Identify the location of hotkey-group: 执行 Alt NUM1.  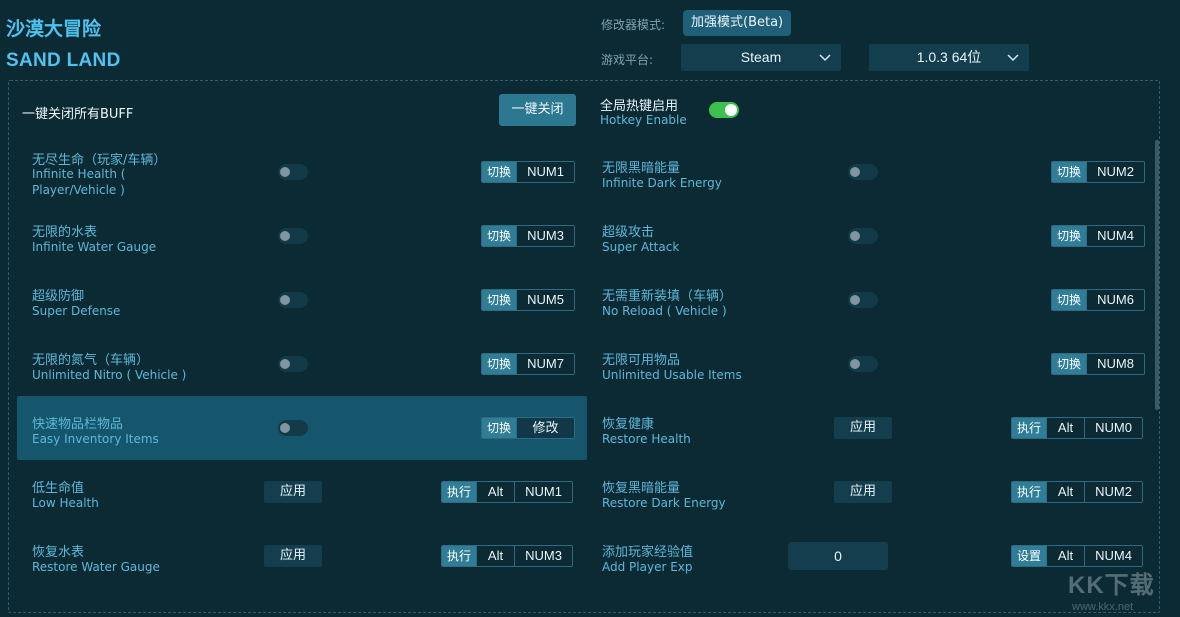
(507, 492).